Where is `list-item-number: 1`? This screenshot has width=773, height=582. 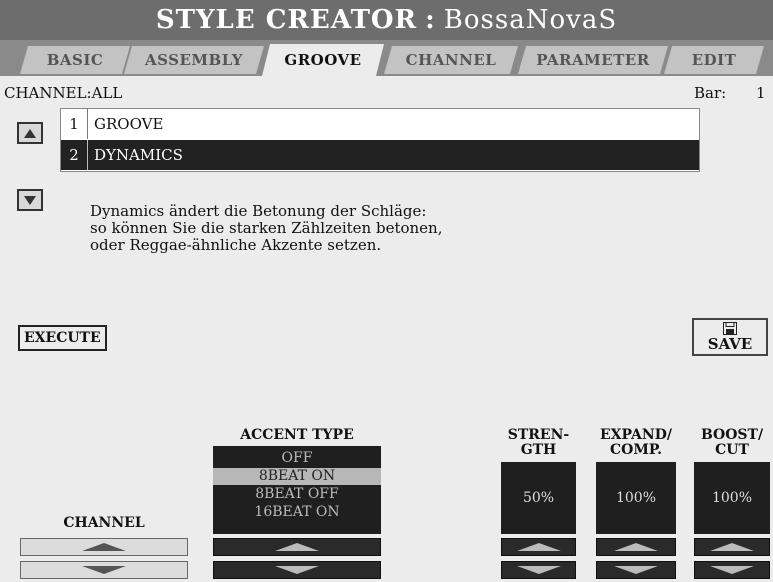 list-item-number: 1 is located at coordinates (74, 124).